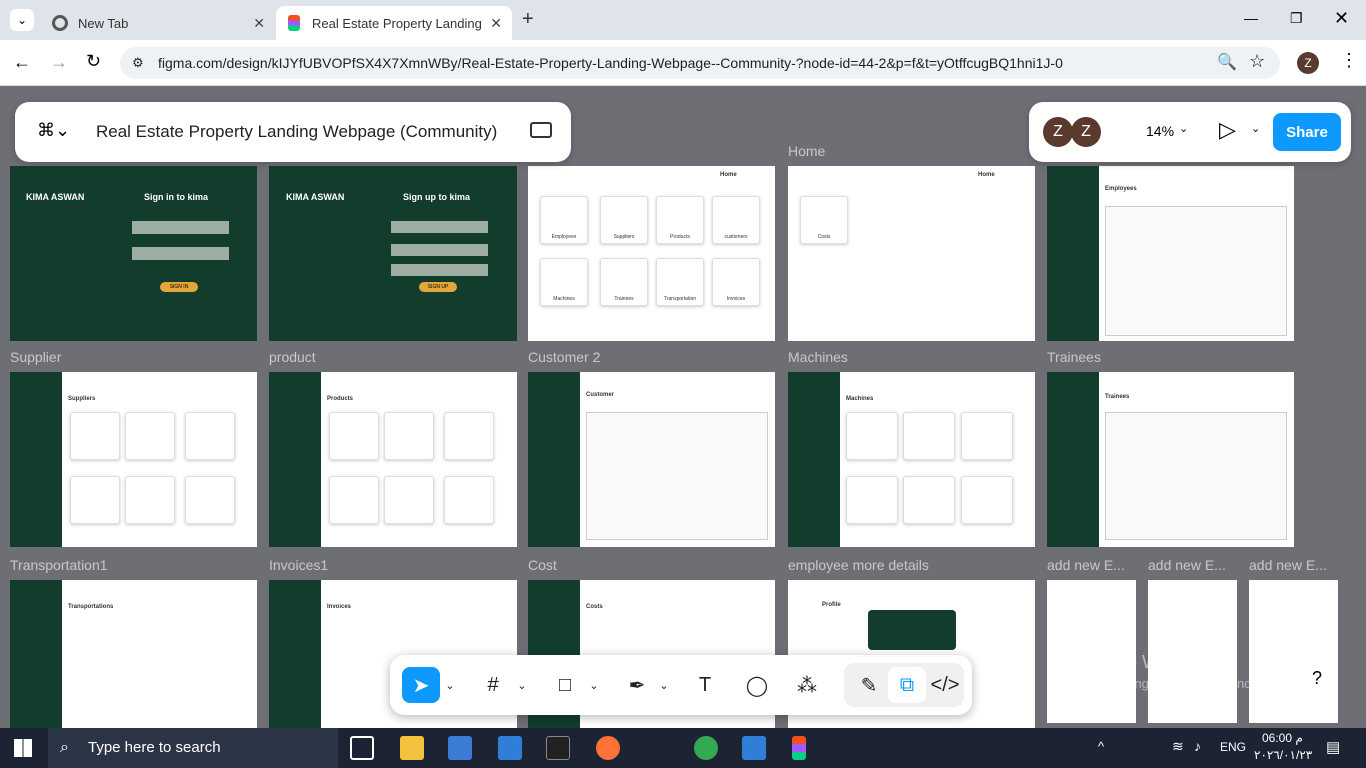 This screenshot has width=1366, height=768. I want to click on volume-icon: ♪, so click(1197, 746).